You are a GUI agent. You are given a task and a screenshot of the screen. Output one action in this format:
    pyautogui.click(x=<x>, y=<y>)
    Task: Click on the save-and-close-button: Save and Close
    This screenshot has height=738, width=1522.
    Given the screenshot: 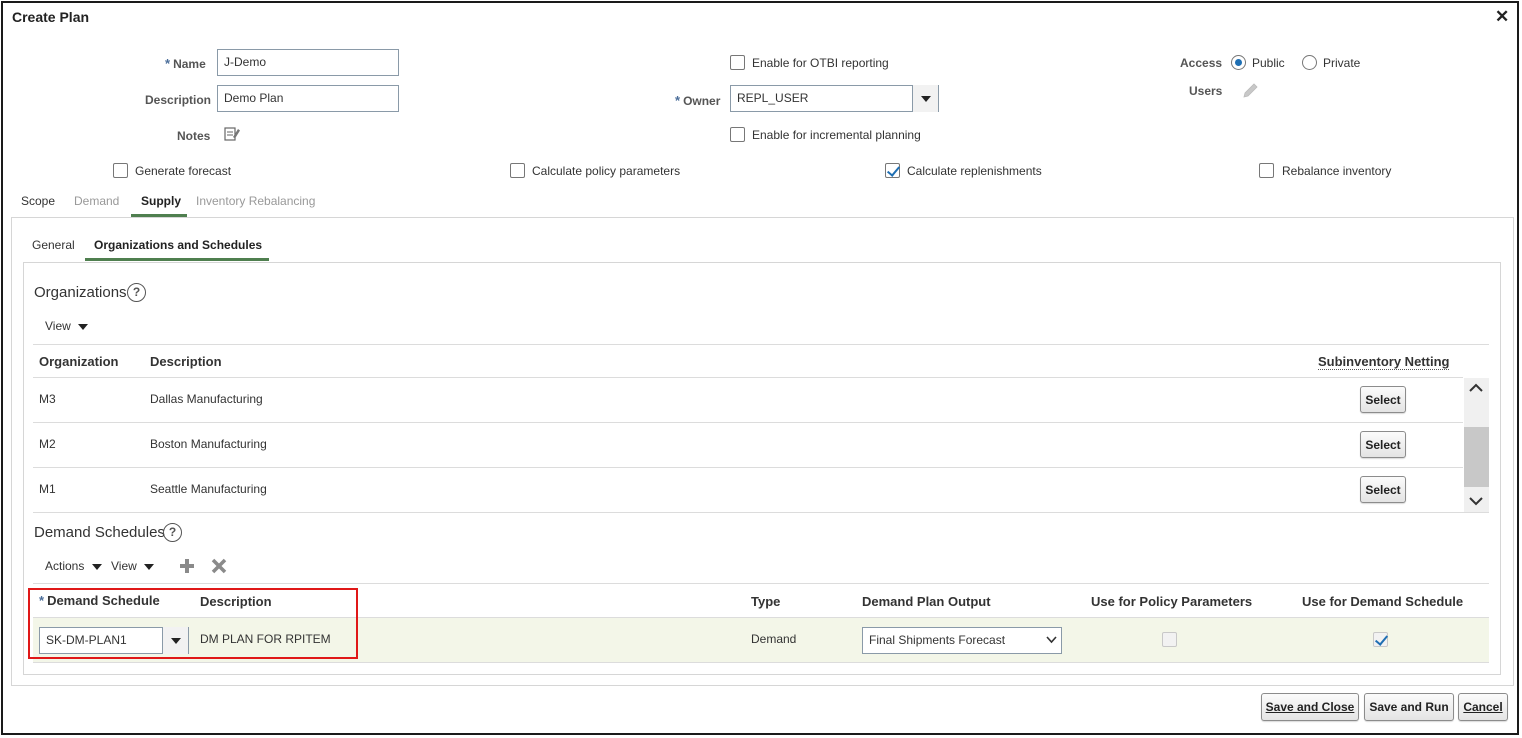 What is the action you would take?
    pyautogui.click(x=1310, y=707)
    